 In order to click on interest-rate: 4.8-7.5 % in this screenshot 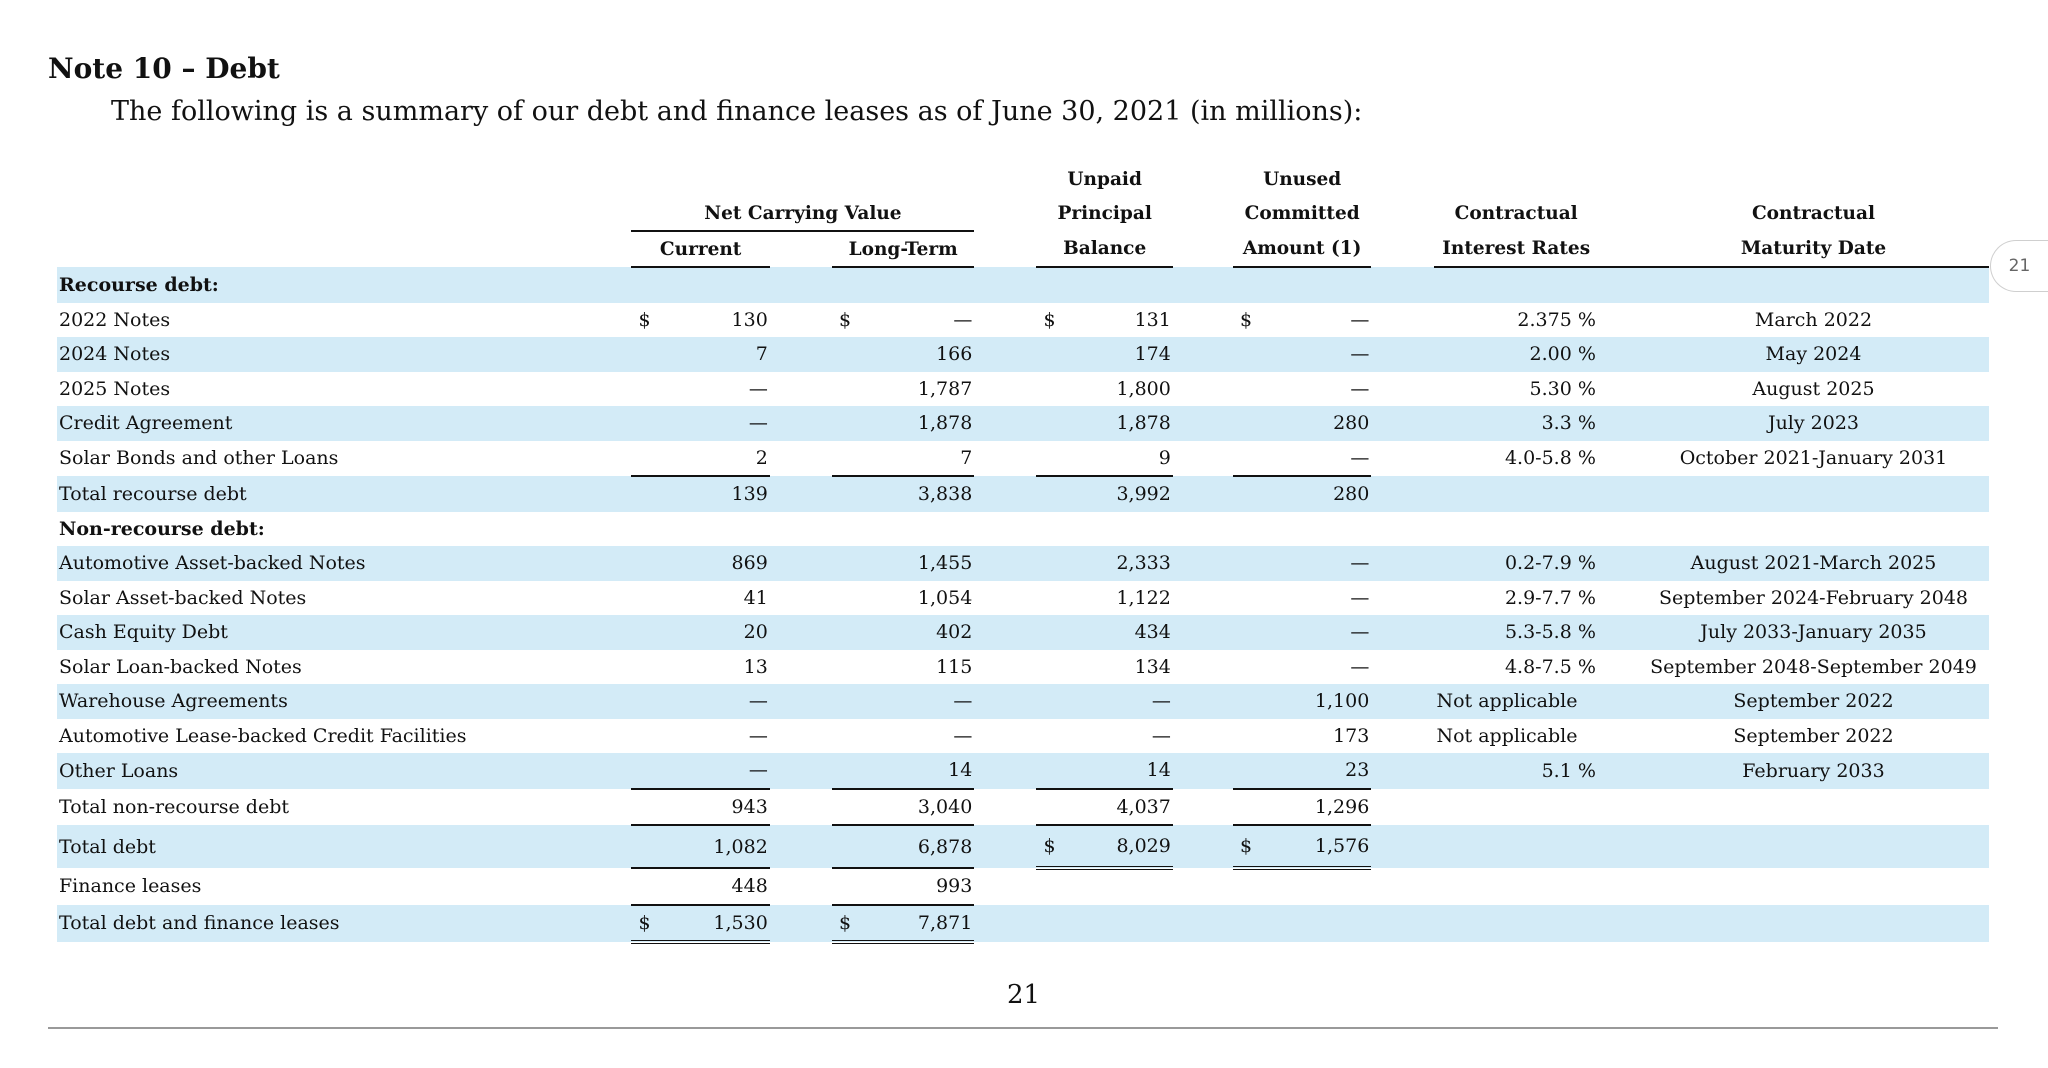, I will do `click(1550, 666)`.